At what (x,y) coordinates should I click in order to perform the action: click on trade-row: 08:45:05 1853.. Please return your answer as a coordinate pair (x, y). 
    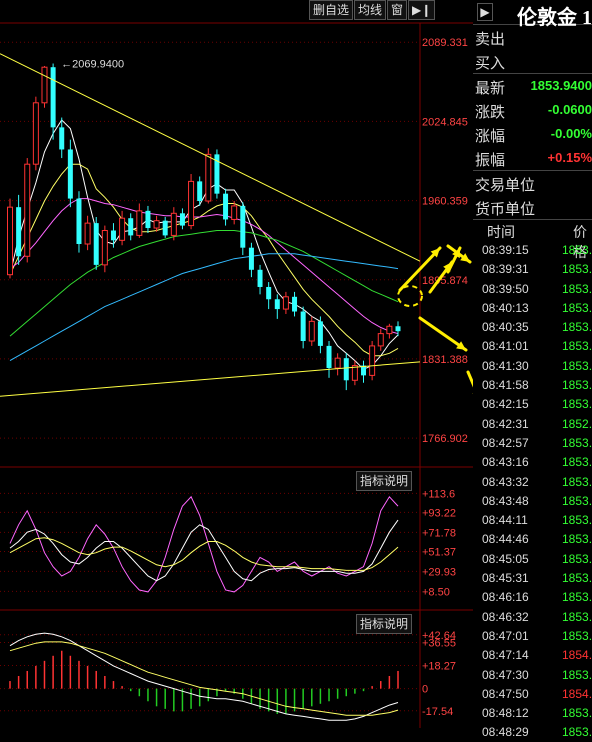
    Looking at the image, I should click on (532, 558).